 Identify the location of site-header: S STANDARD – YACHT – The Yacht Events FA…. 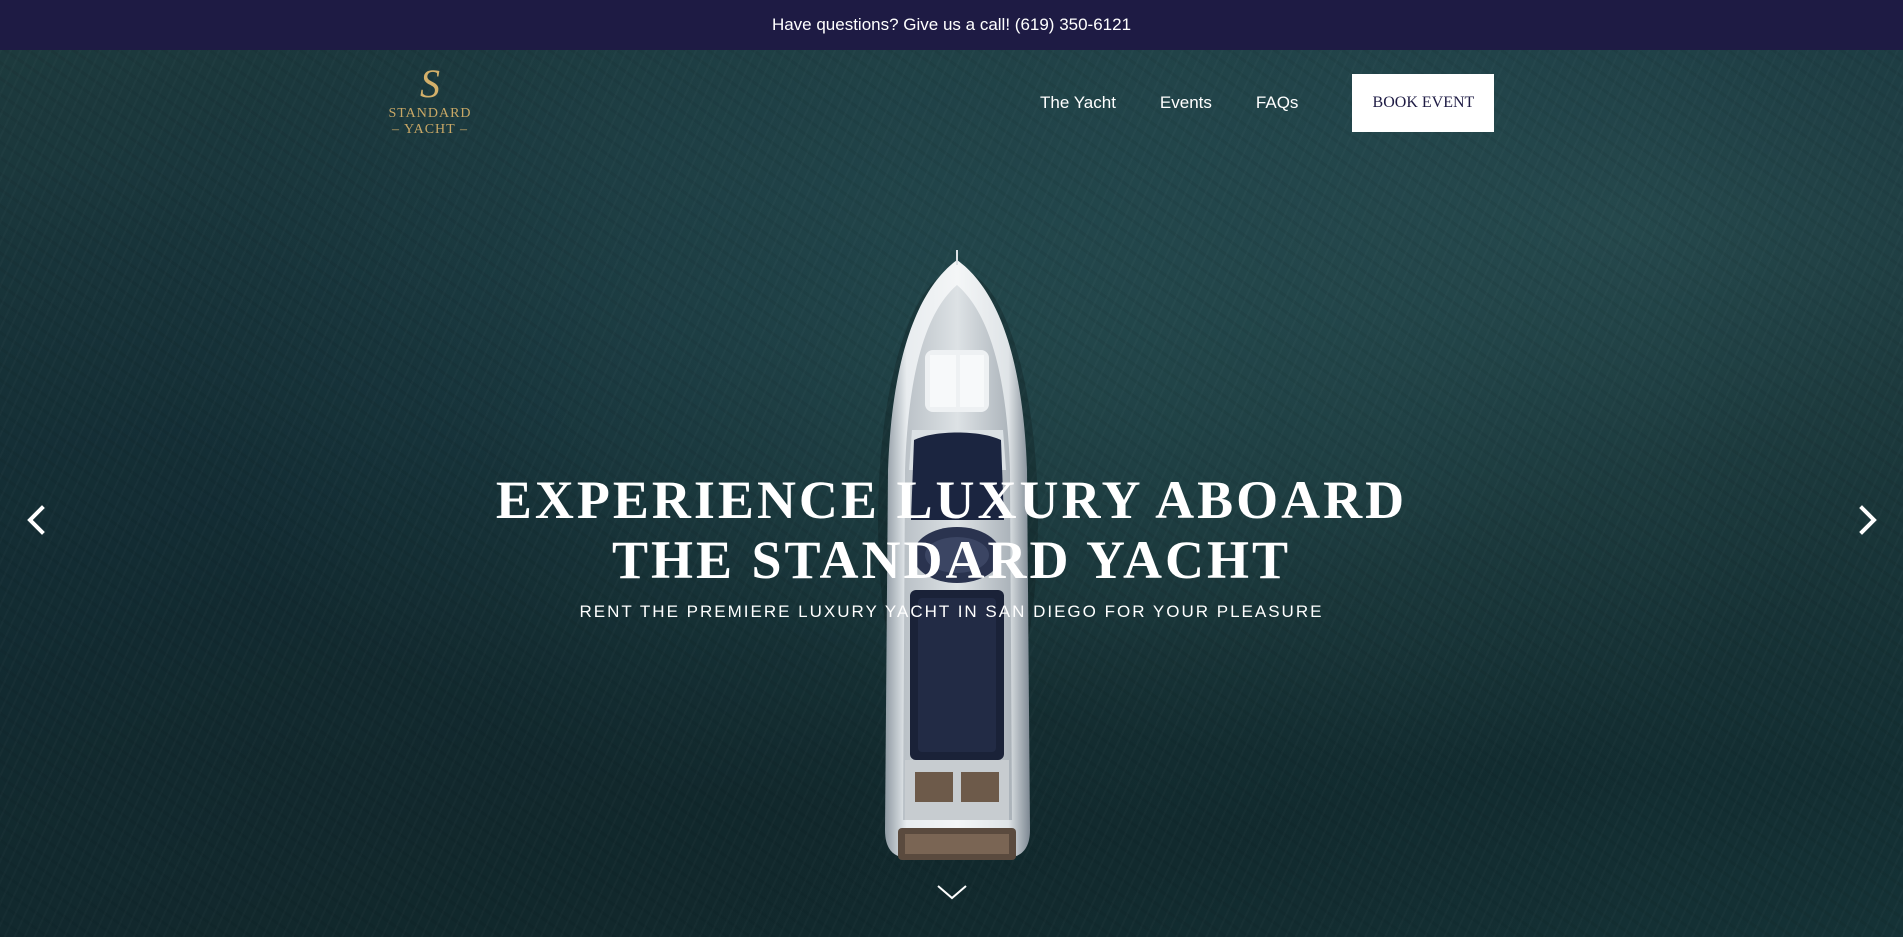
(951, 105).